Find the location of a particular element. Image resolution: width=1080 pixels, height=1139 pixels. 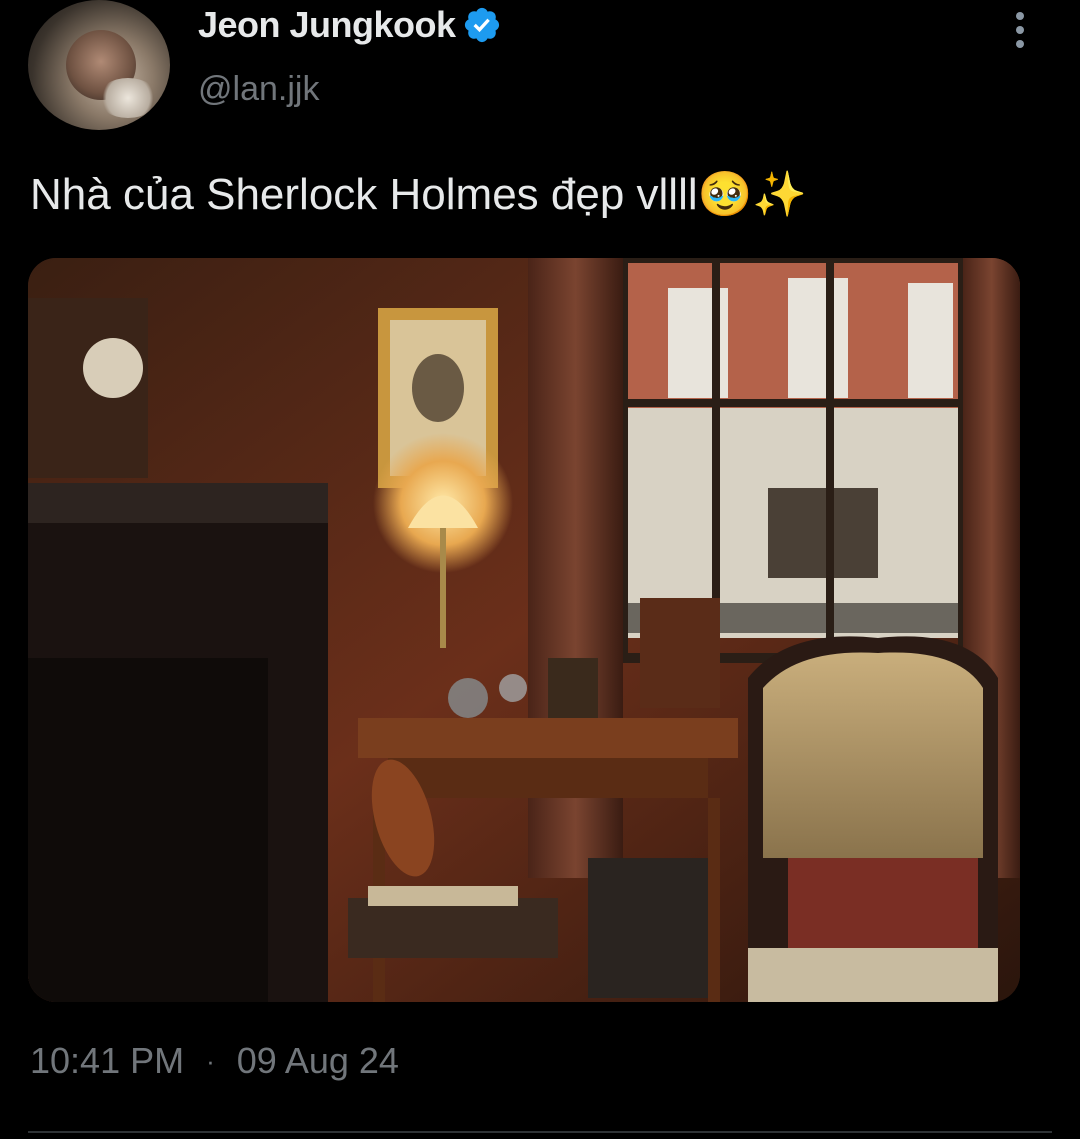

author-handle: @lan.jjk is located at coordinates (258, 89).